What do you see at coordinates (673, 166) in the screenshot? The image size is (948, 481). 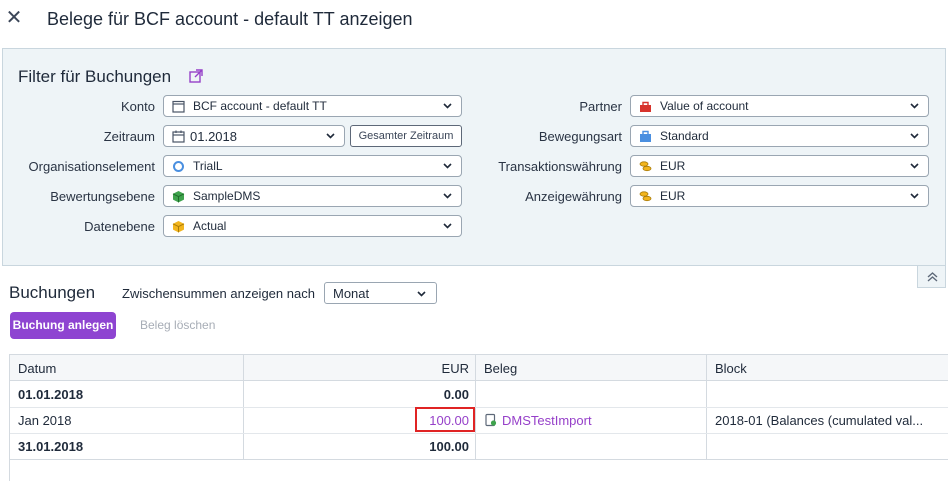 I see `transaktionswaehrung-value: EUR` at bounding box center [673, 166].